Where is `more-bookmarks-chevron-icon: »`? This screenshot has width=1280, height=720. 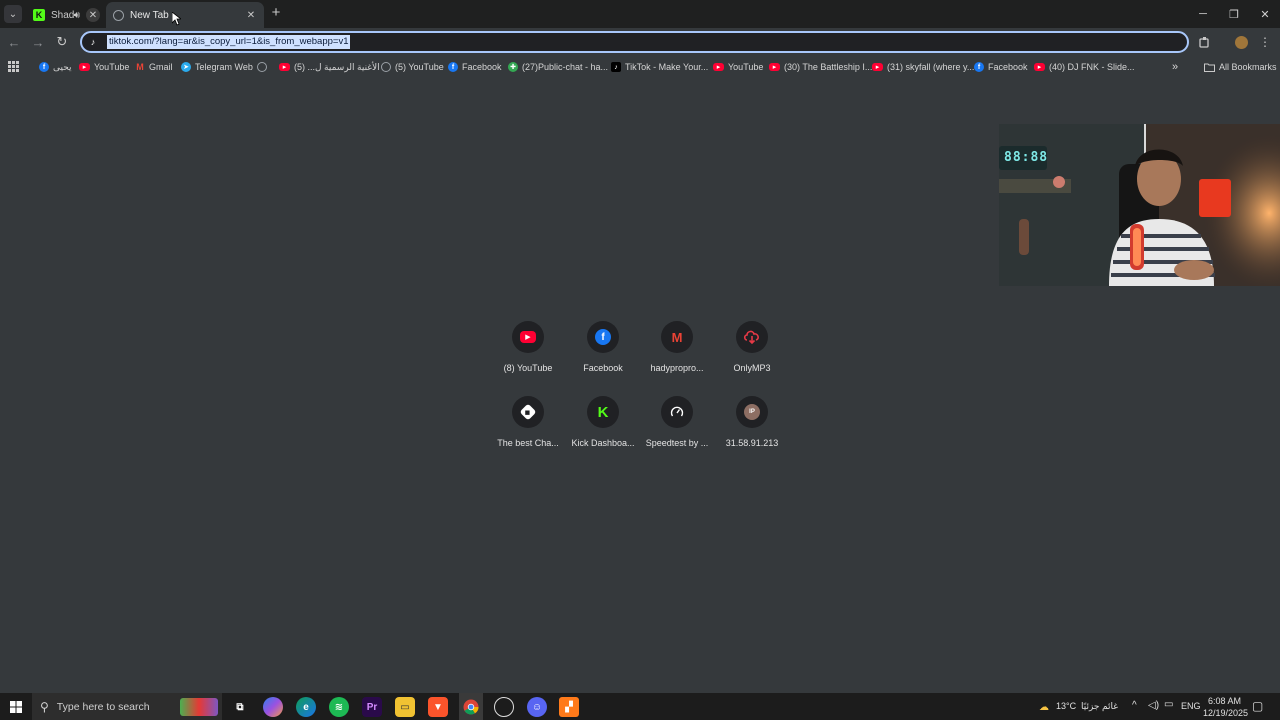
more-bookmarks-chevron-icon: » is located at coordinates (1175, 67).